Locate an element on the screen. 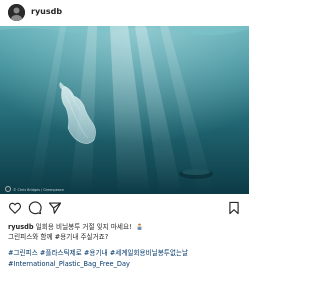 The width and height of the screenshot is (320, 286). caption-hashtags-2: #International_Plastic_Bag_Free_Day is located at coordinates (126, 264).